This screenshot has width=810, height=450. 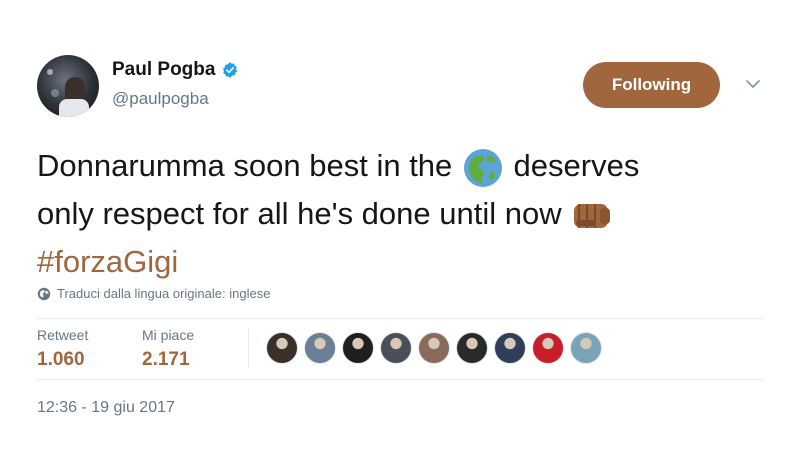 I want to click on tweet-line-1: Donnarumma soon best in the deserves, so click(x=407, y=166).